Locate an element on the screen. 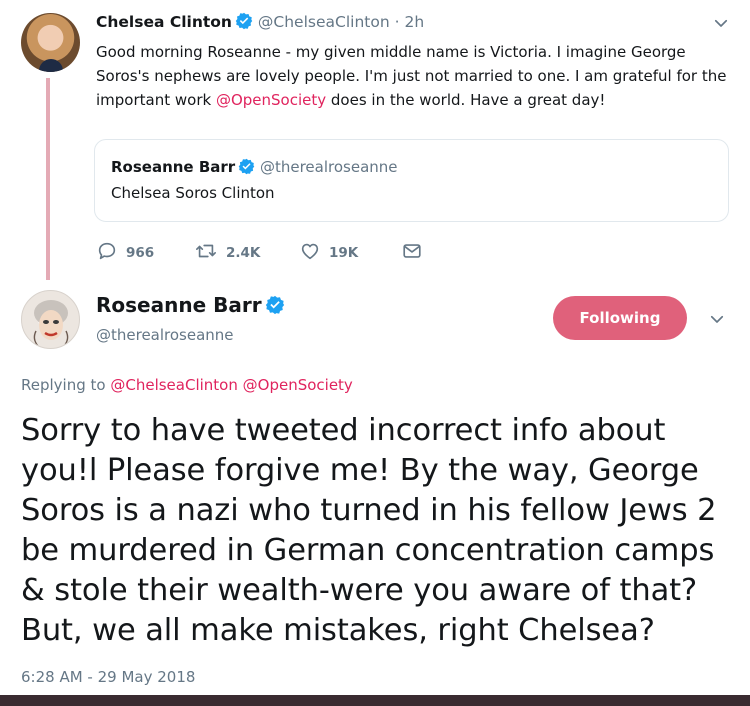  quoted-header: Roseanne Barr @therealroseanne is located at coordinates (254, 168).